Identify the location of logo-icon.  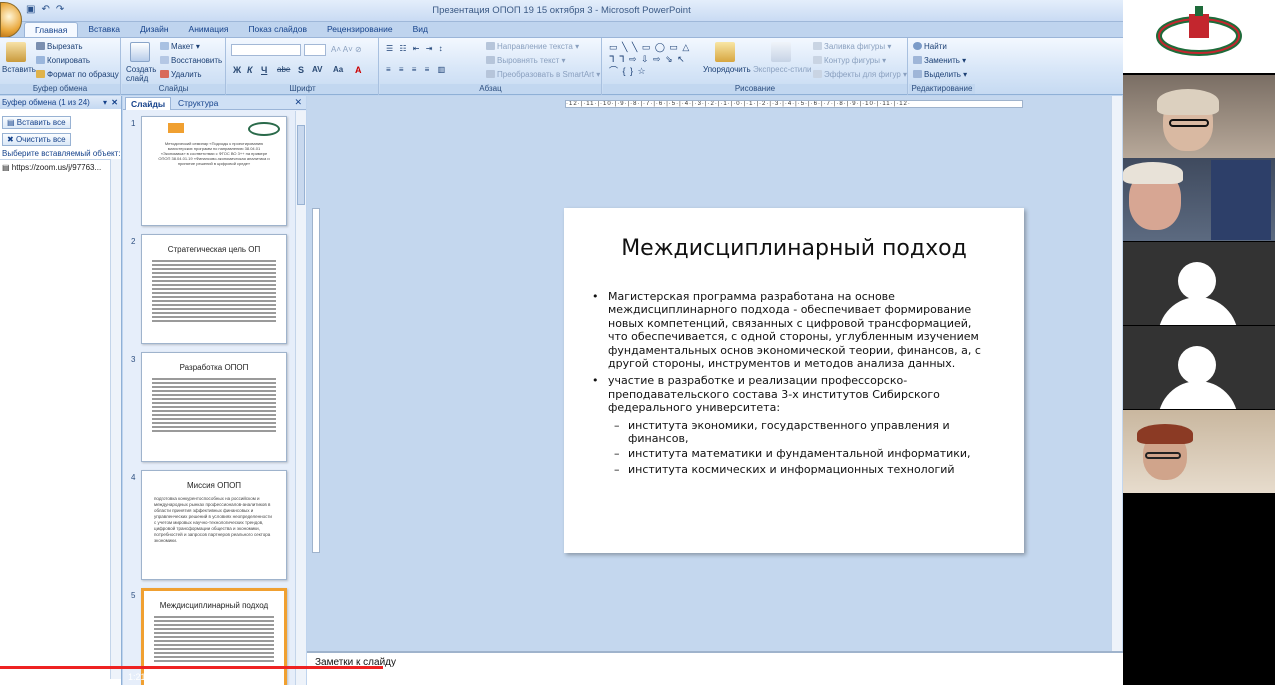
(176, 128).